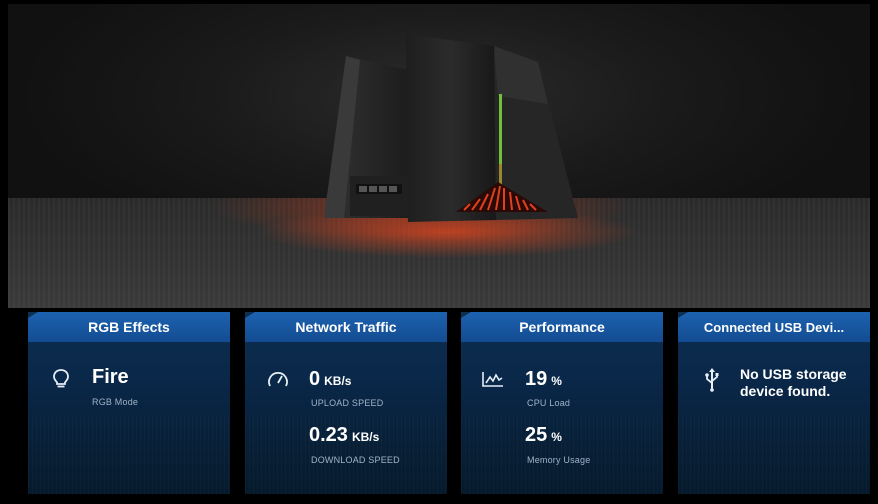  What do you see at coordinates (278, 381) in the screenshot?
I see `speedometer-icon` at bounding box center [278, 381].